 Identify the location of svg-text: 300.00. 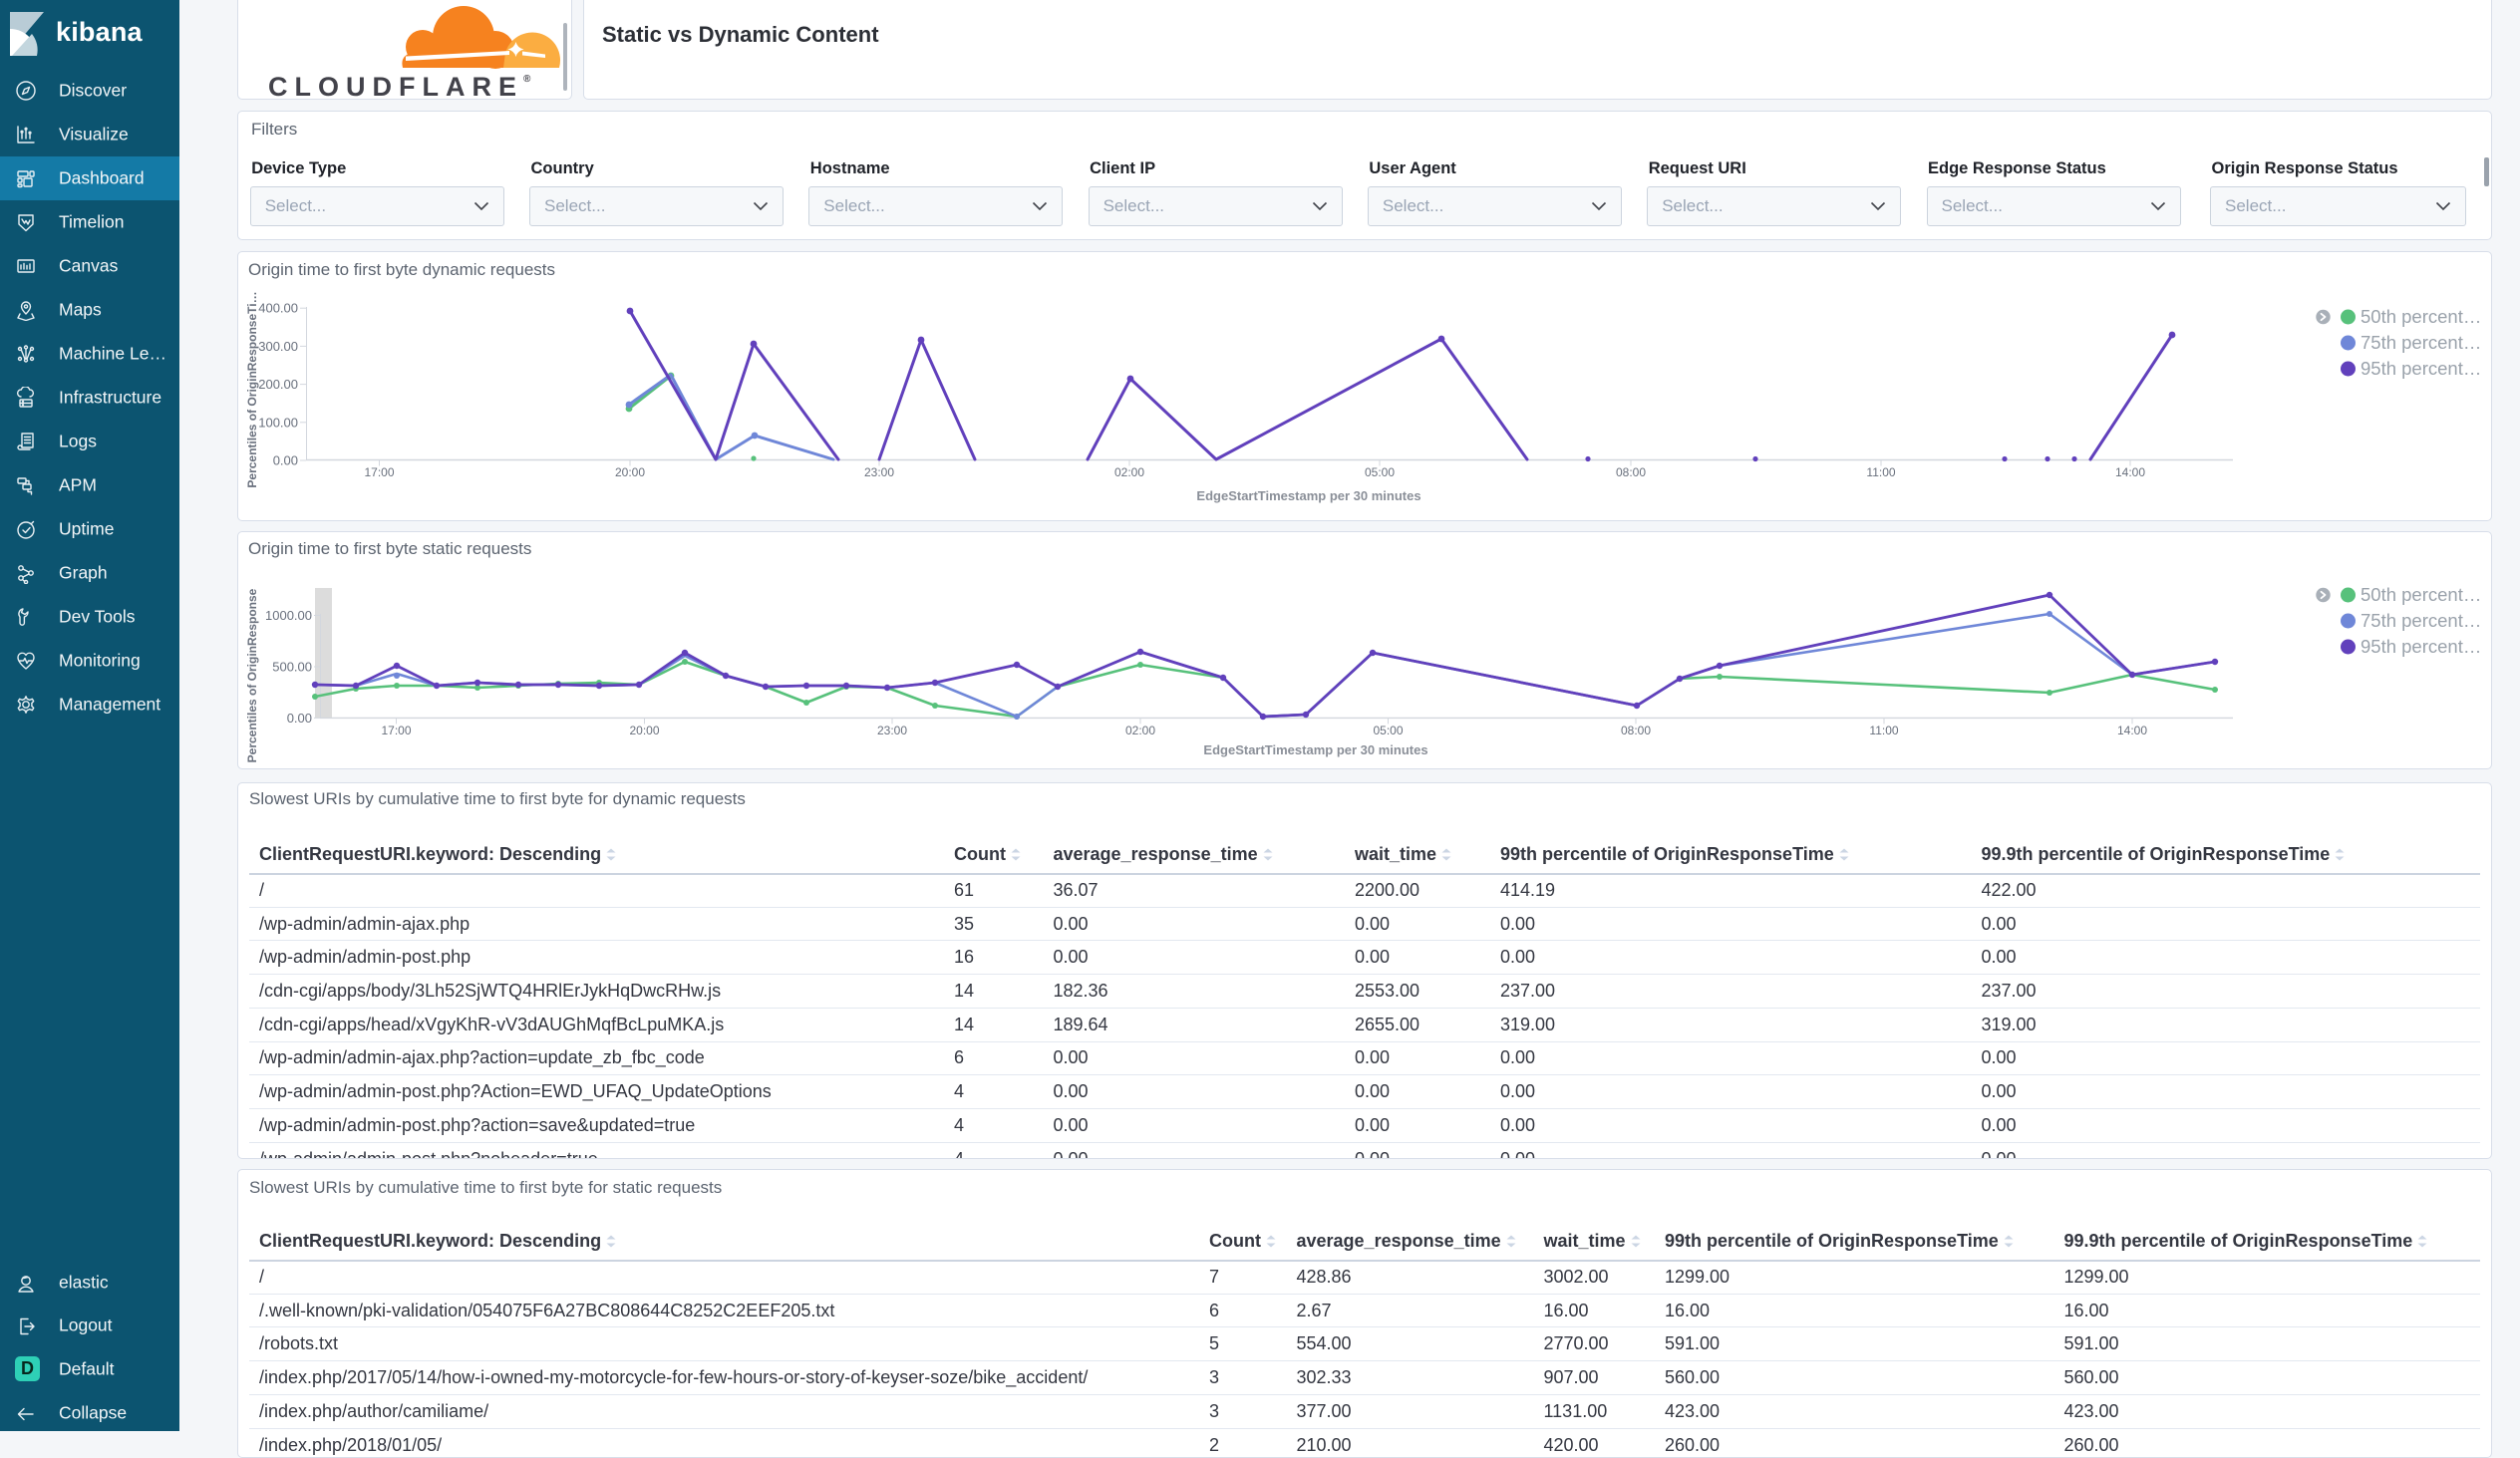
(278, 346).